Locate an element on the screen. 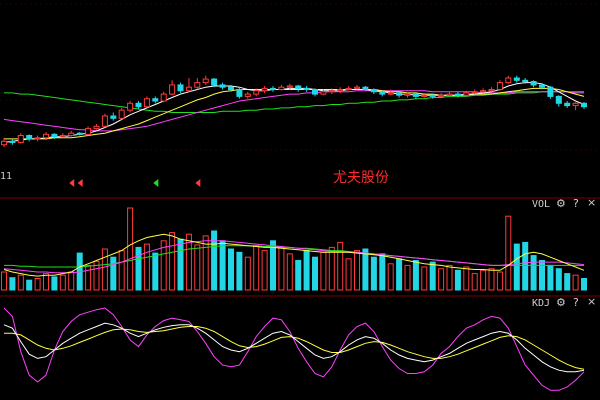 Image resolution: width=600 pixels, height=400 pixels. kdj-k-line is located at coordinates (294, 347).